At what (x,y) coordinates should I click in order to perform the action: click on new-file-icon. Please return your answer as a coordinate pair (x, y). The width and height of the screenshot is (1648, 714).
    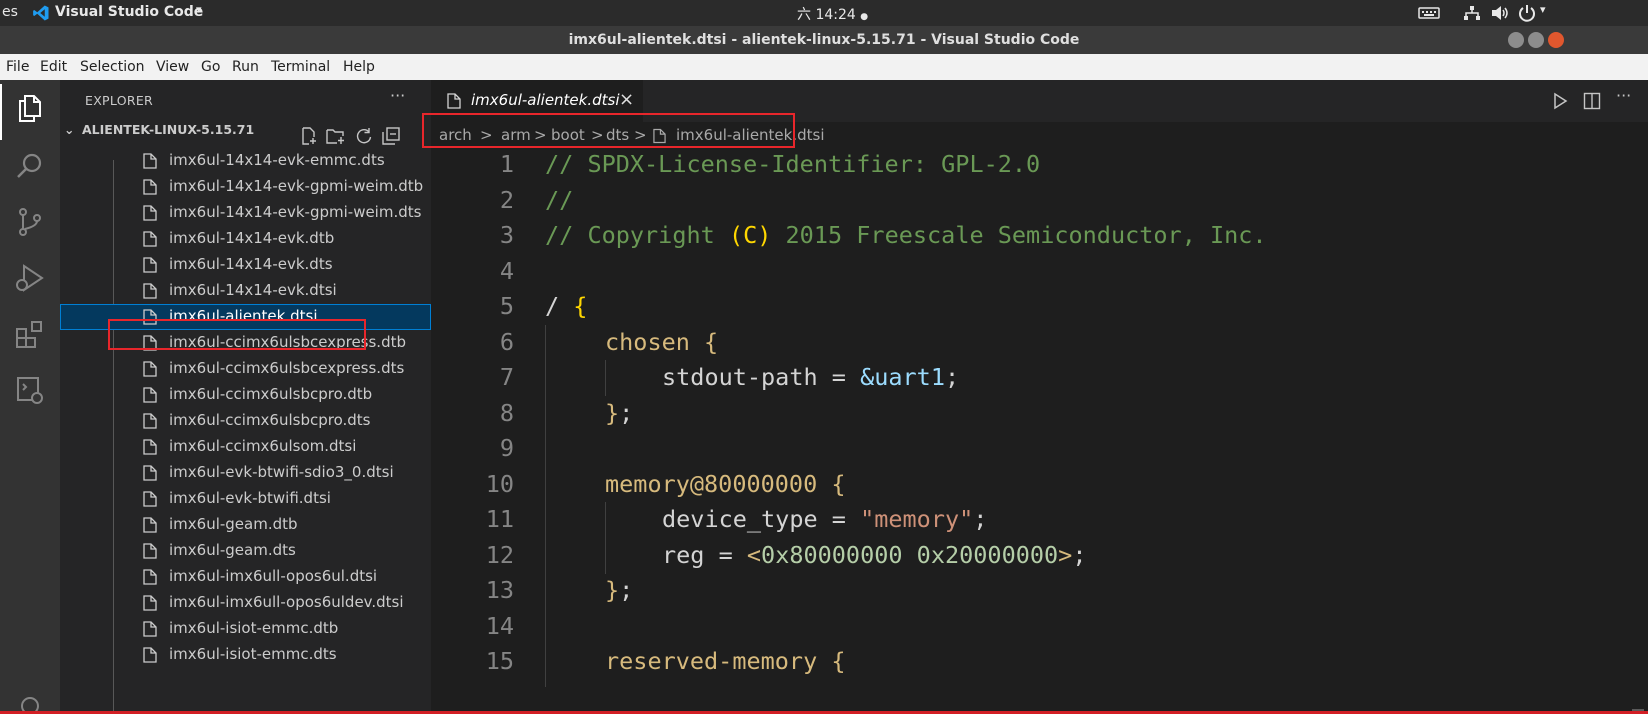
    Looking at the image, I should click on (309, 136).